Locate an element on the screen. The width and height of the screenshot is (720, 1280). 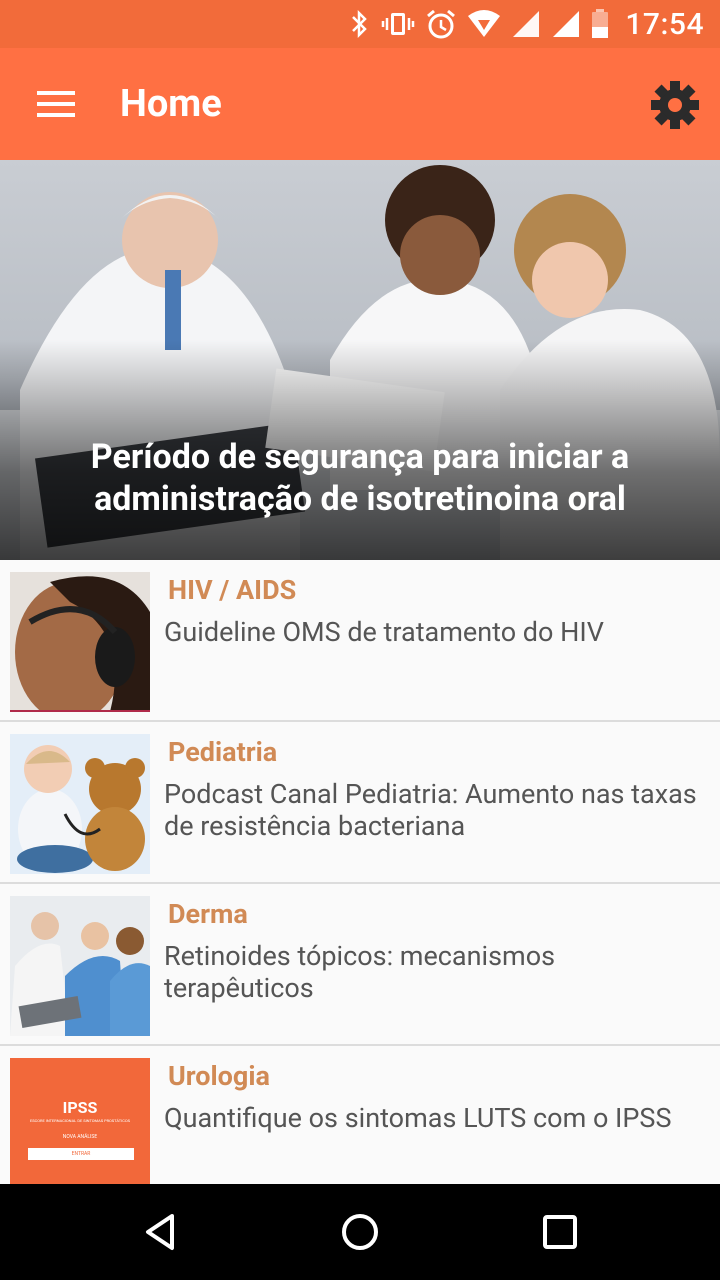
article-category: Derma is located at coordinates (208, 914).